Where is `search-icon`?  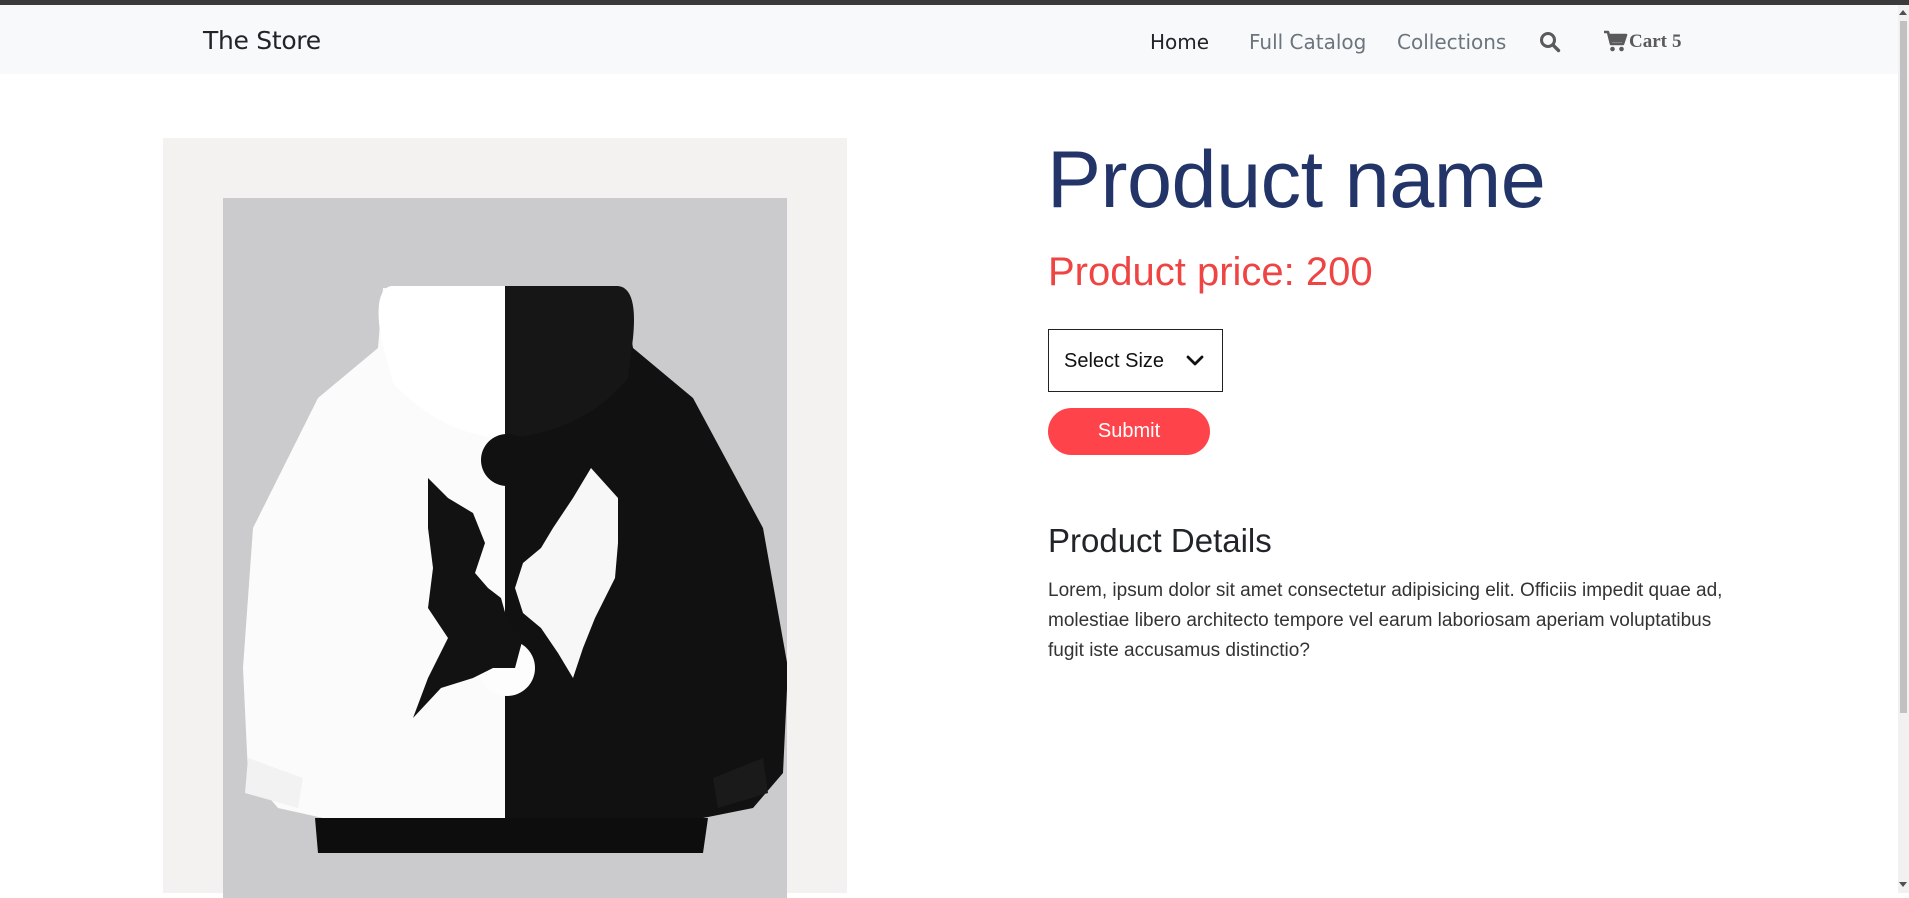 search-icon is located at coordinates (1550, 42).